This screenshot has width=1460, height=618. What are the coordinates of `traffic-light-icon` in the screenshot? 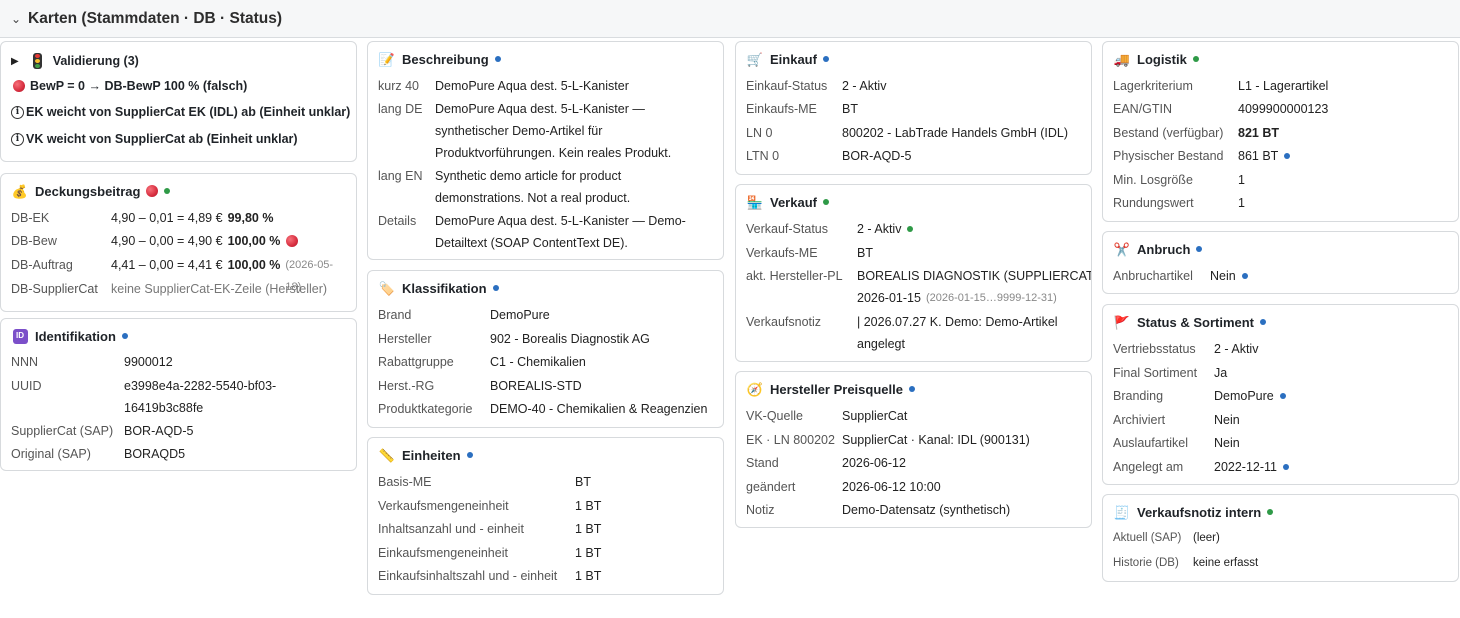 It's located at (38, 61).